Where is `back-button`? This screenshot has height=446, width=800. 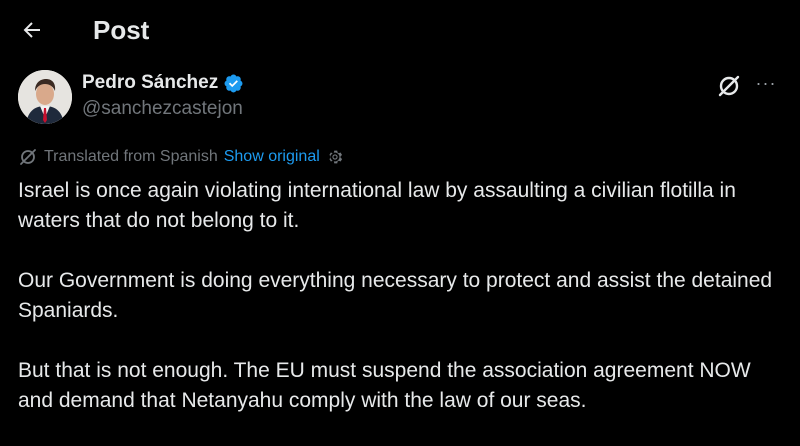 back-button is located at coordinates (32, 30).